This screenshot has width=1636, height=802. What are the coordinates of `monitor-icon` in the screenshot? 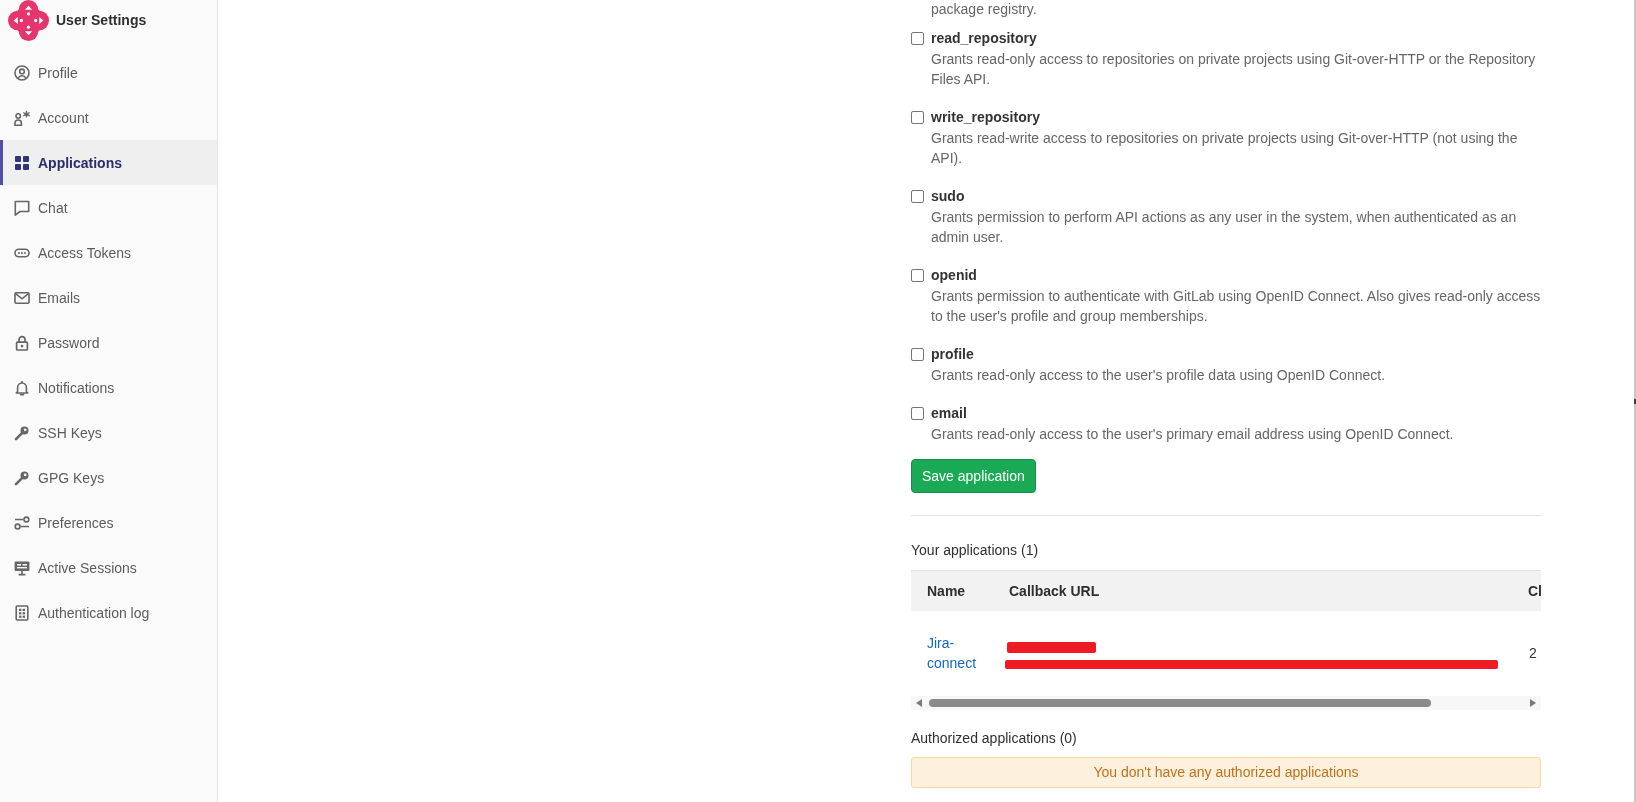 It's located at (22, 567).